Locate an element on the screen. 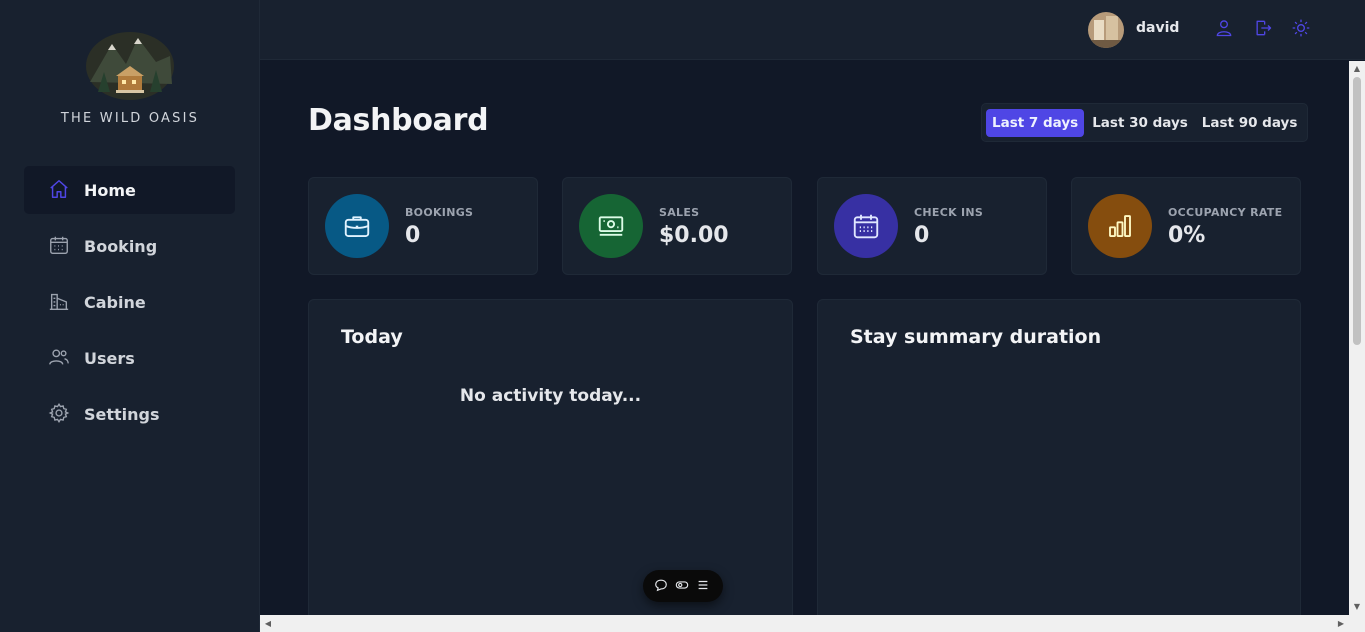 Image resolution: width=1365 pixels, height=632 pixels. sidebar-item-label: Users is located at coordinates (109, 358).